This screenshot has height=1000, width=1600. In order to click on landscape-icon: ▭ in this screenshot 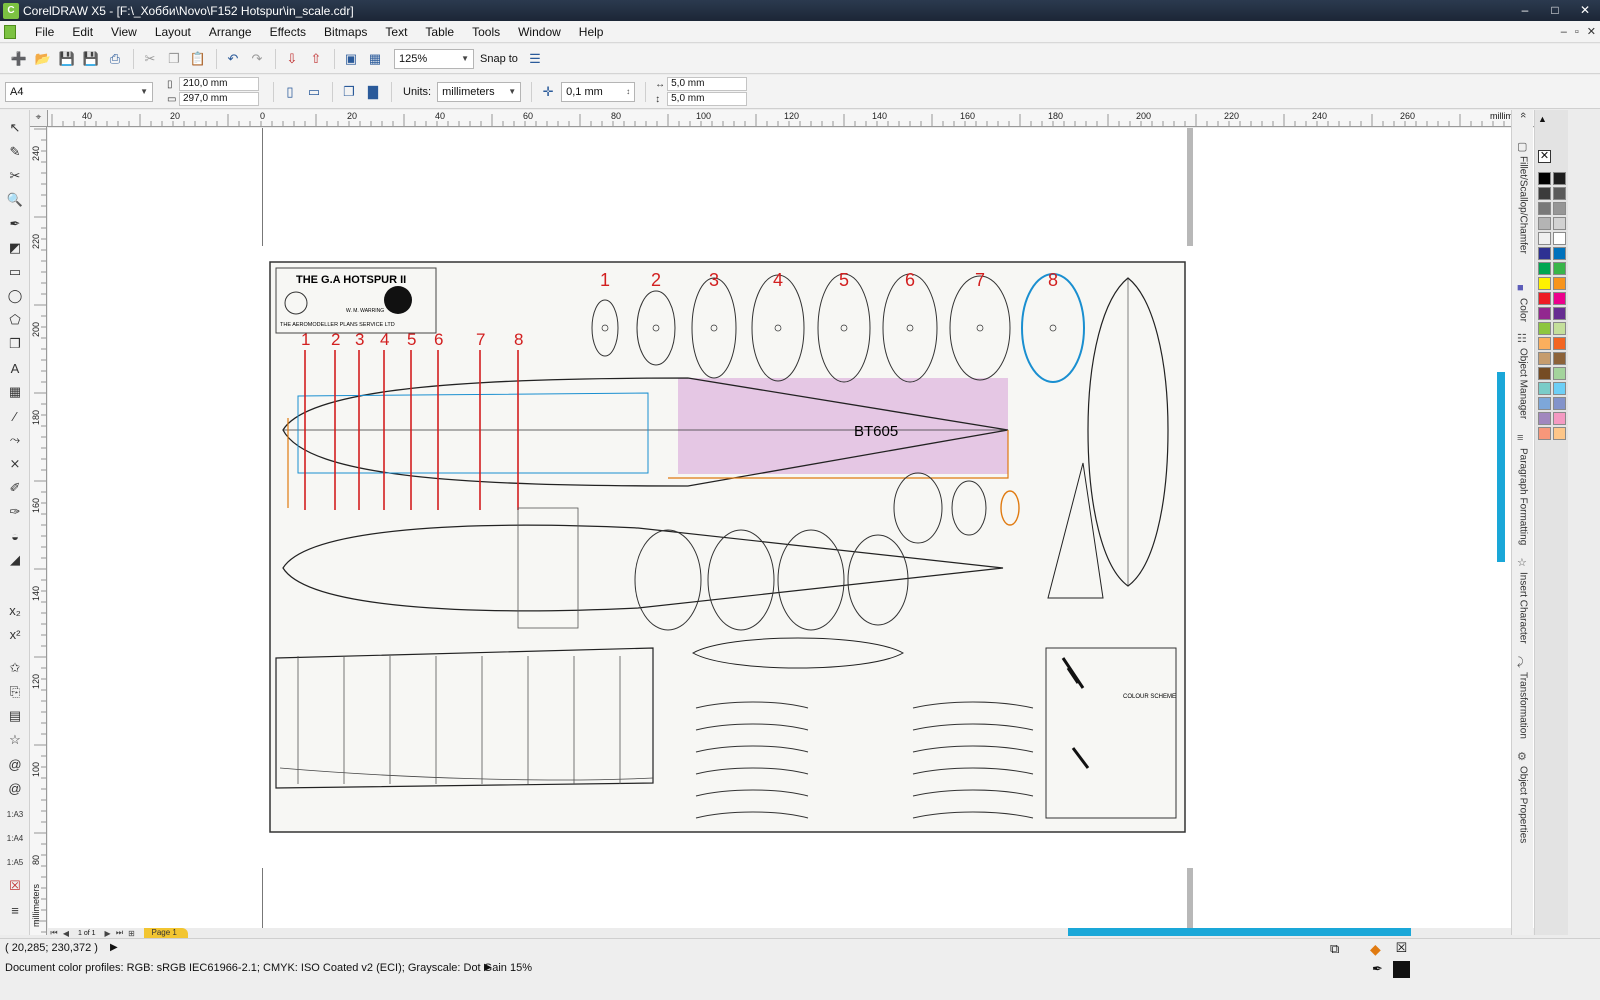, I will do `click(314, 92)`.